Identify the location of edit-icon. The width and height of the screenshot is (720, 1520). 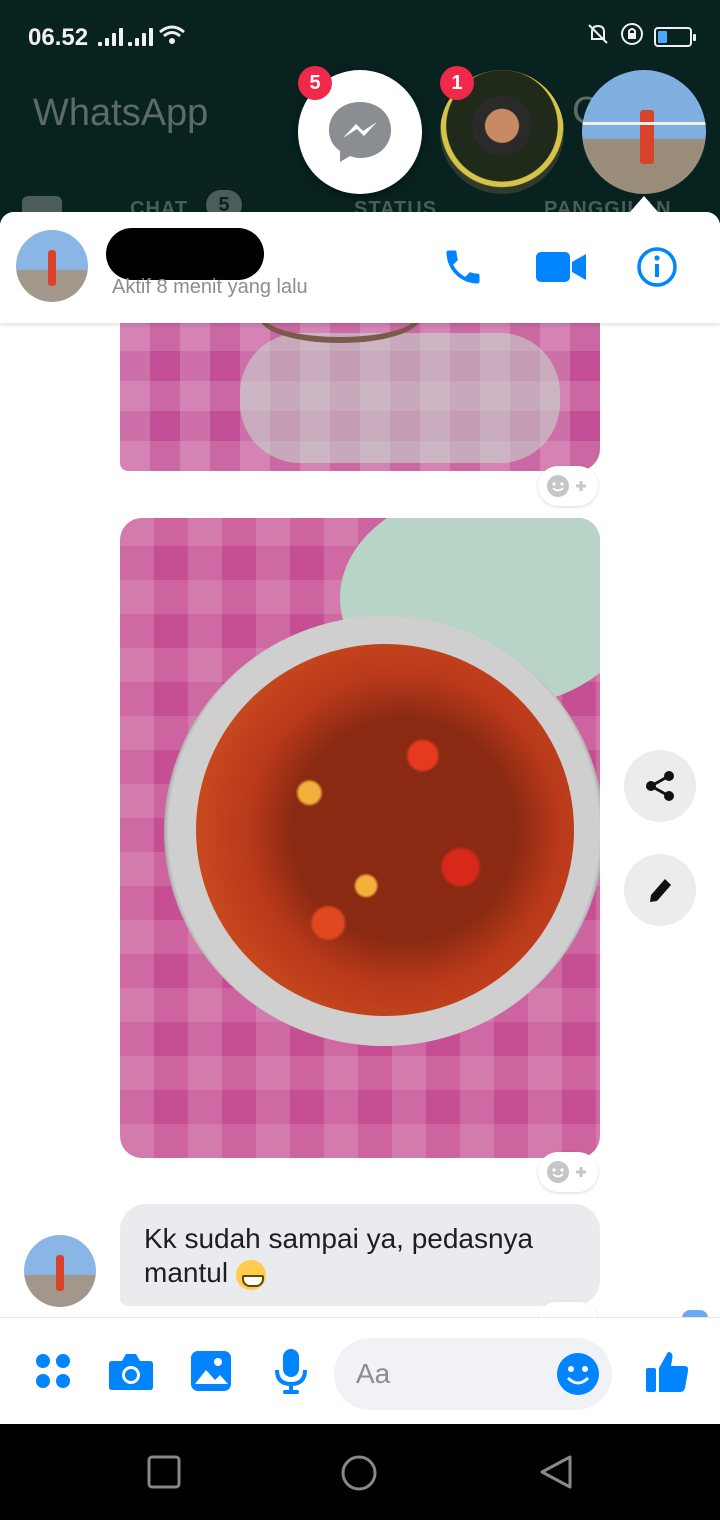
(660, 890).